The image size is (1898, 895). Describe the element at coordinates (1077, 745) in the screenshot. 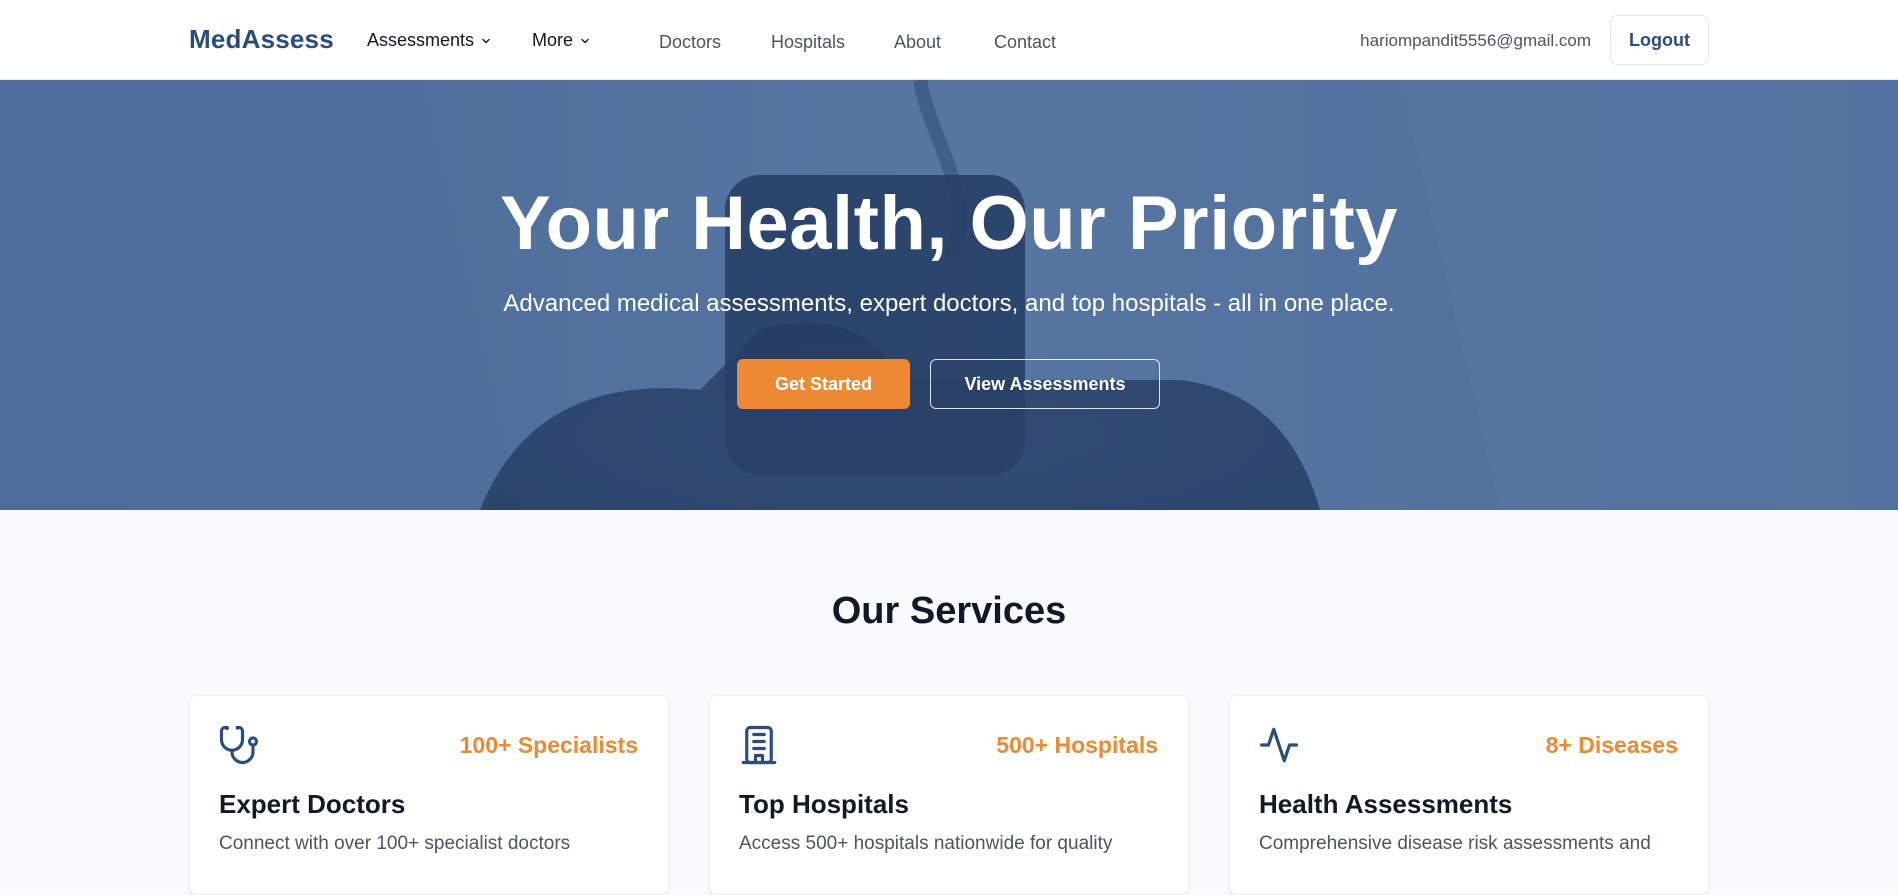

I see `card-stat: 500+ Hospitals` at that location.